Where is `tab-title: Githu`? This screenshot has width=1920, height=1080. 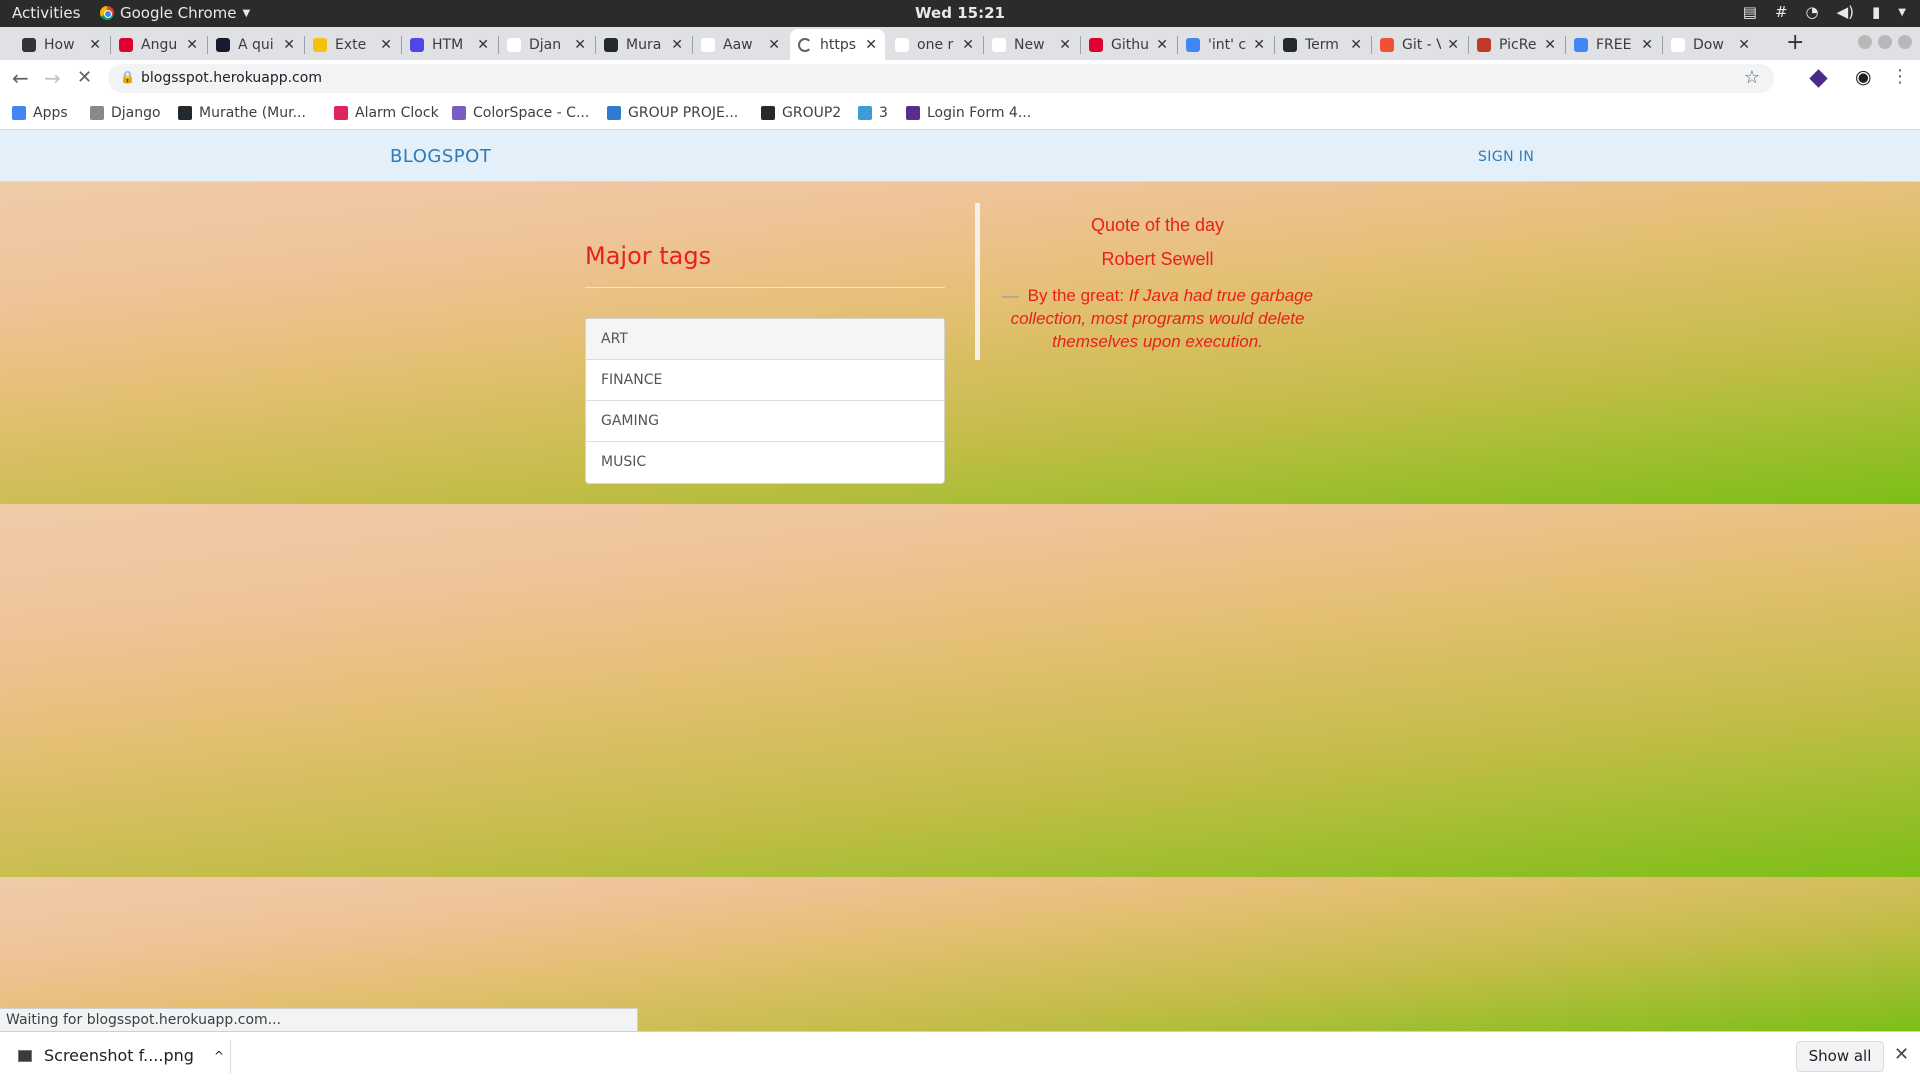 tab-title: Githu is located at coordinates (1130, 44).